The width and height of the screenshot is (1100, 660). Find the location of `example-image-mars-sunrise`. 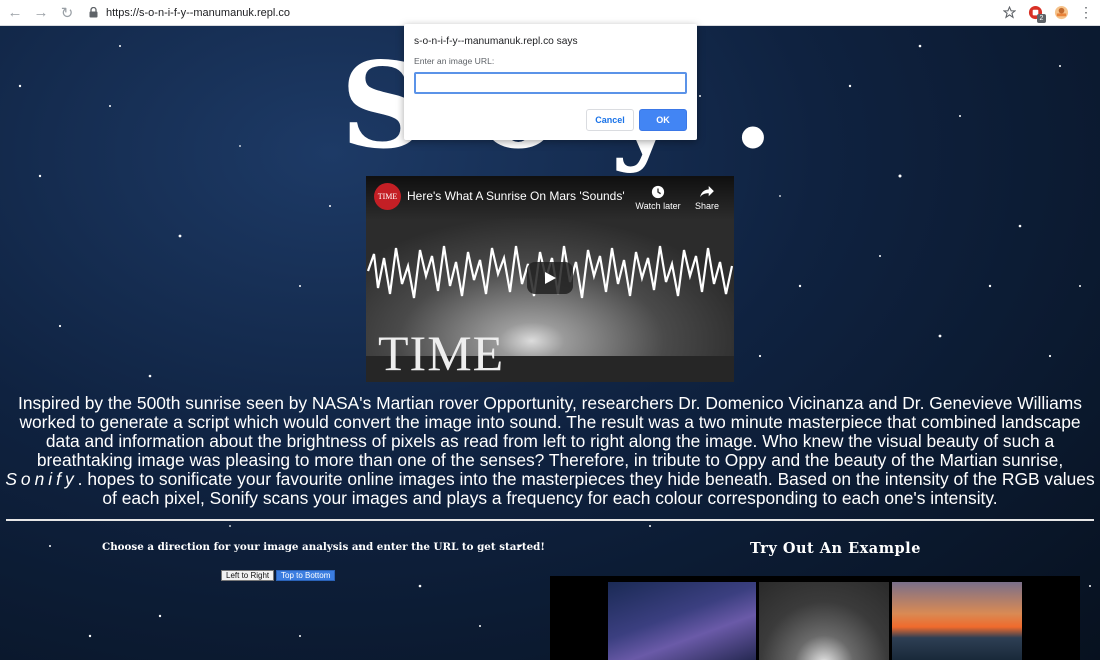

example-image-mars-sunrise is located at coordinates (824, 621).